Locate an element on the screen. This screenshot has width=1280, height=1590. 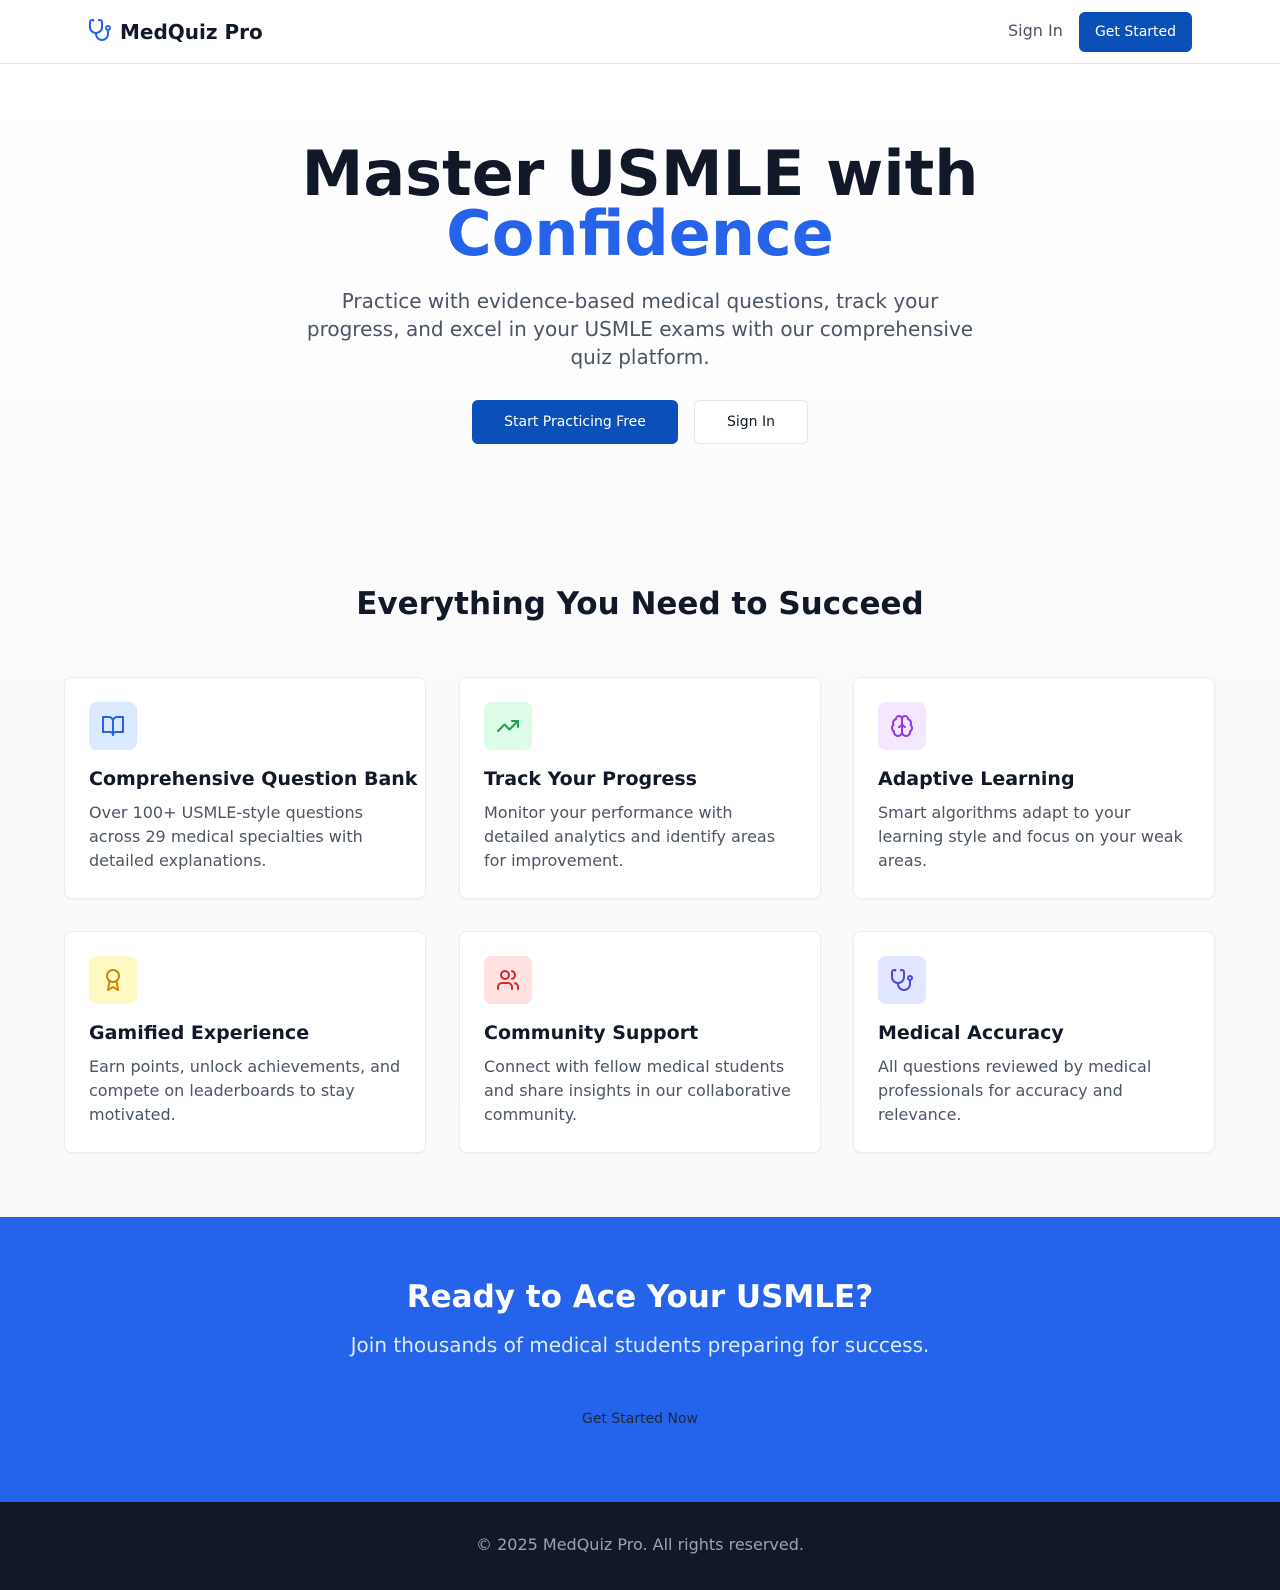
users-icon is located at coordinates (508, 980).